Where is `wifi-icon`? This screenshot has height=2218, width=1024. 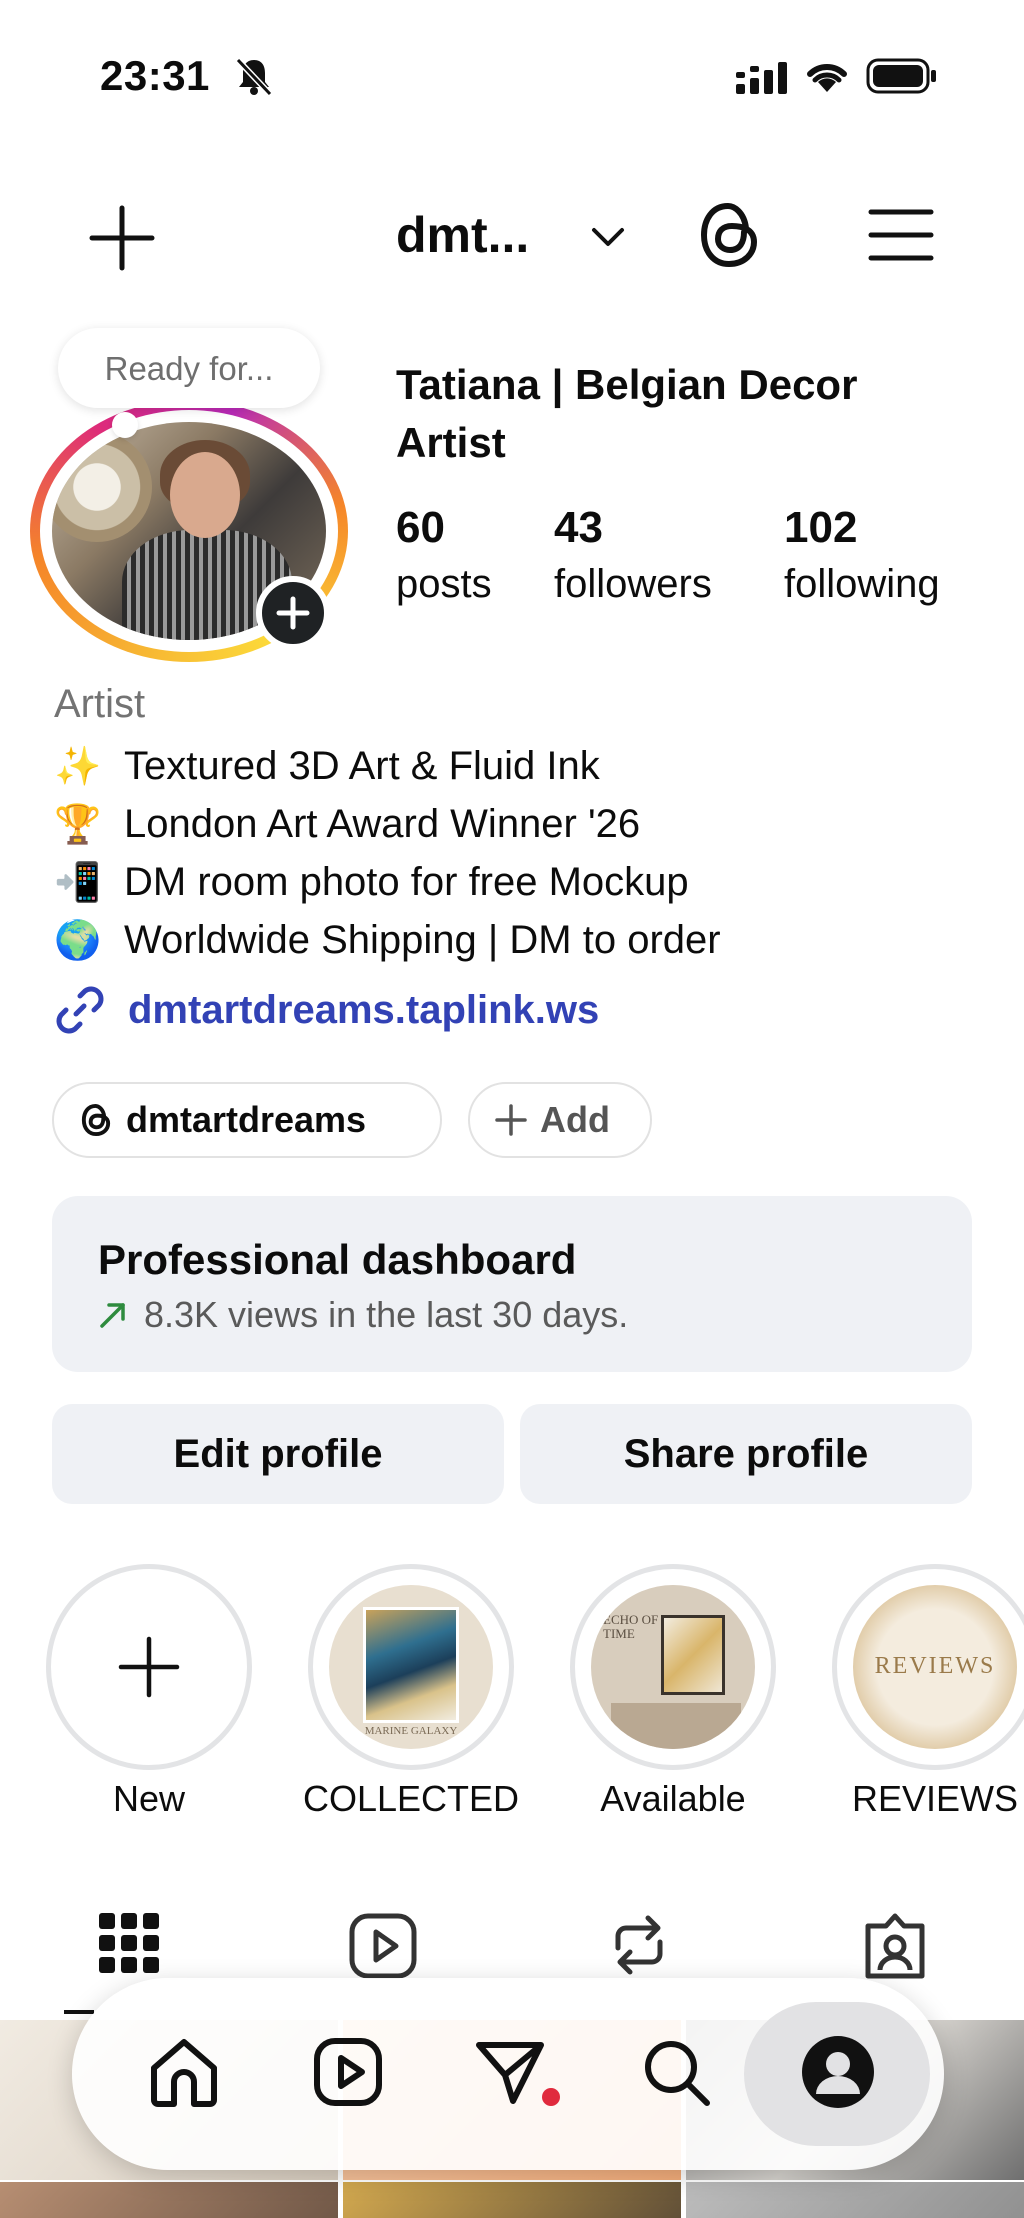
wifi-icon is located at coordinates (827, 77).